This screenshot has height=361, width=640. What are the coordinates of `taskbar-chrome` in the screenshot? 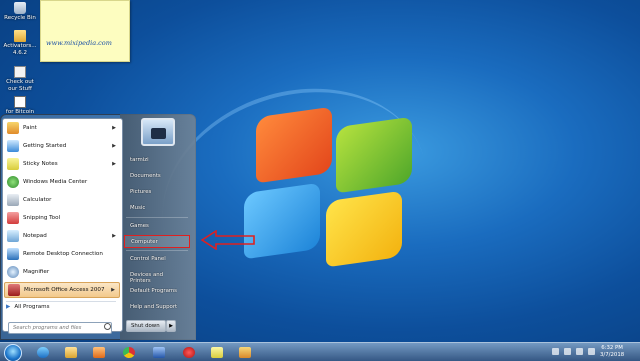 It's located at (129, 352).